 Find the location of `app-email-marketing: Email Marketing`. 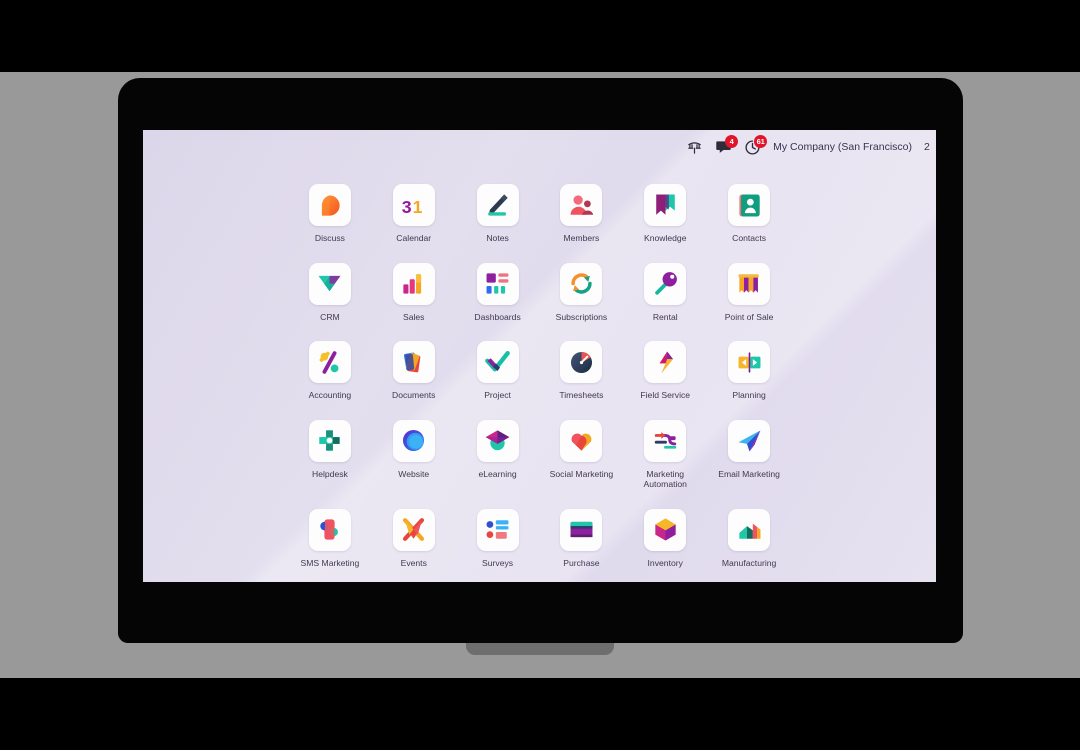

app-email-marketing: Email Marketing is located at coordinates (749, 452).